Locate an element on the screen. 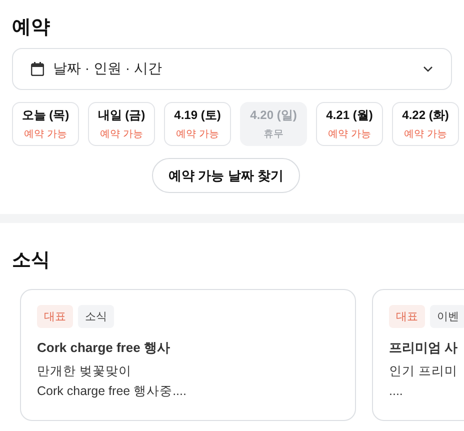  news-text: 인기 프리미 is located at coordinates (423, 371).